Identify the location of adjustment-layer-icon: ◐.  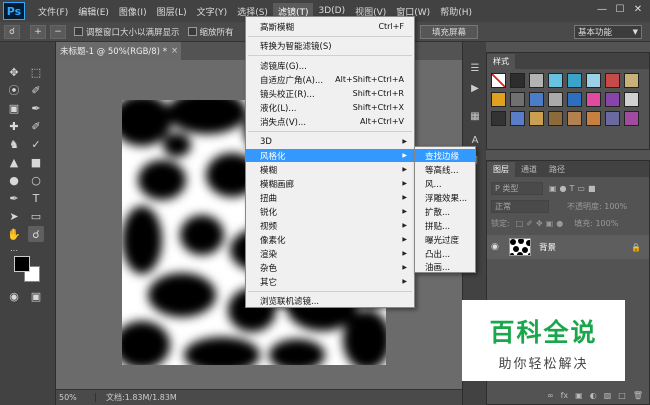
(593, 395).